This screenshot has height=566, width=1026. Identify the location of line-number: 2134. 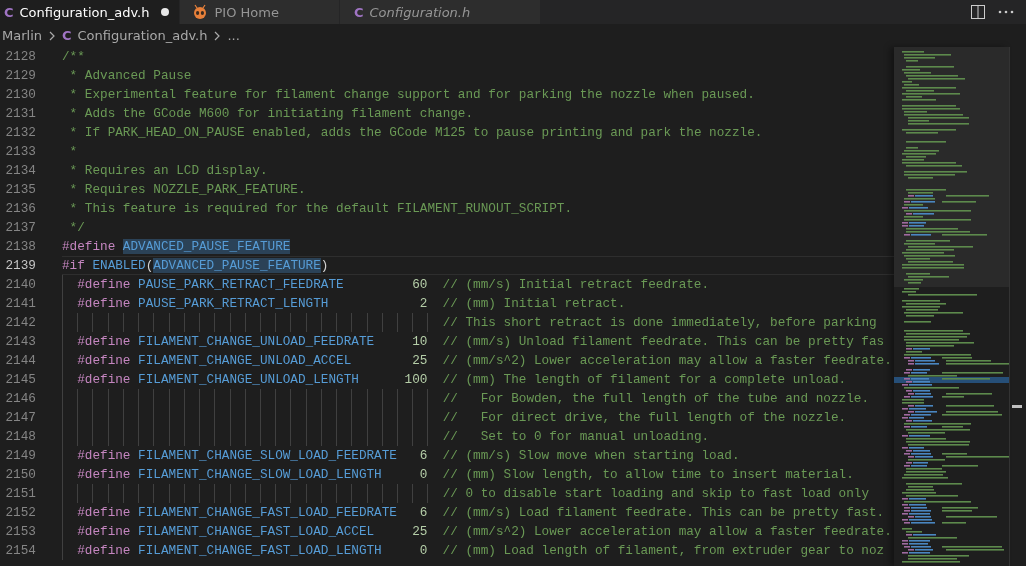
(20, 171).